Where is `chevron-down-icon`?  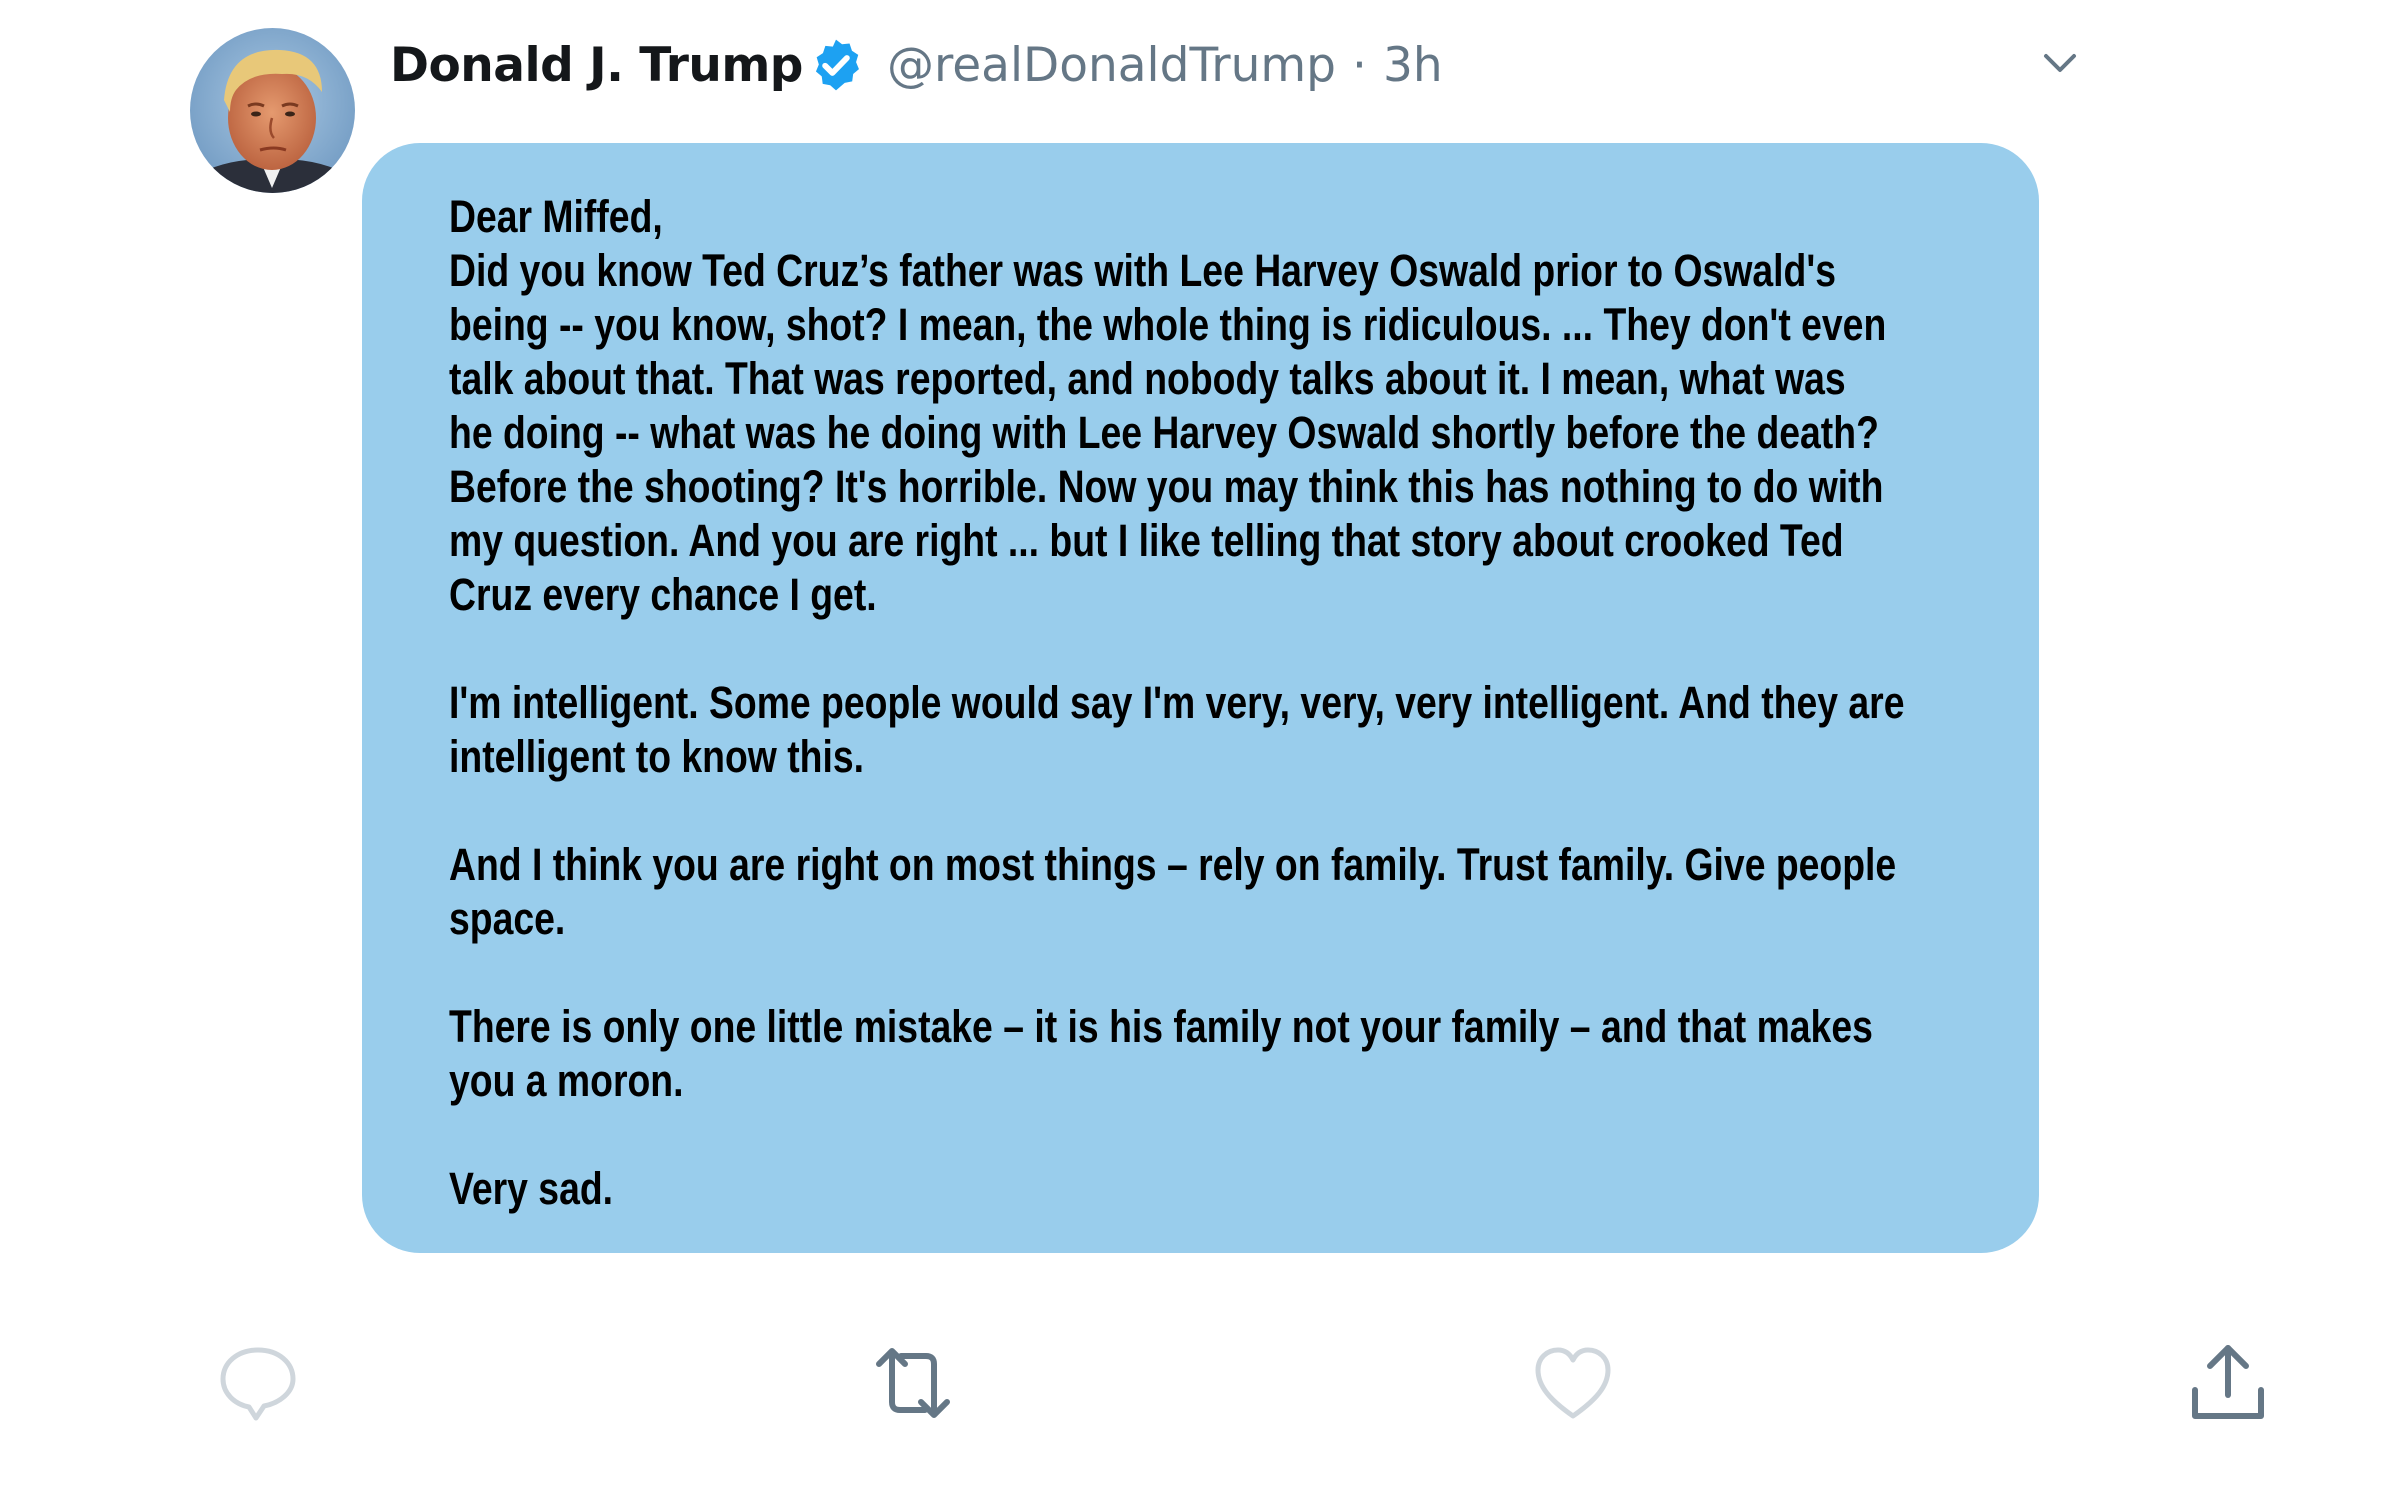 chevron-down-icon is located at coordinates (2060, 62).